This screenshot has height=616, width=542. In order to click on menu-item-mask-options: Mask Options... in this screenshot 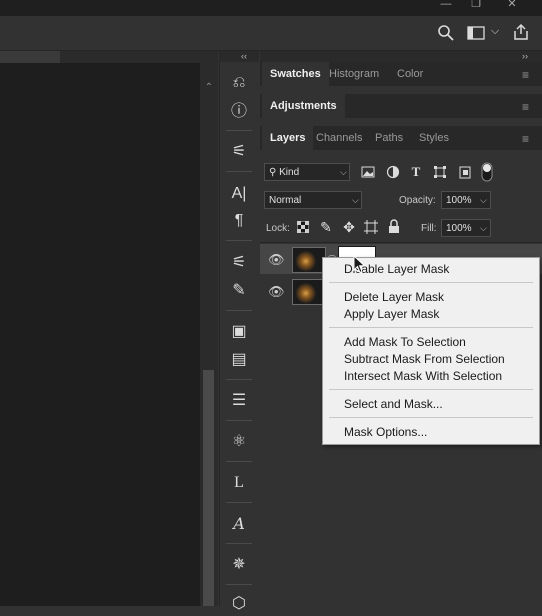, I will do `click(385, 432)`.